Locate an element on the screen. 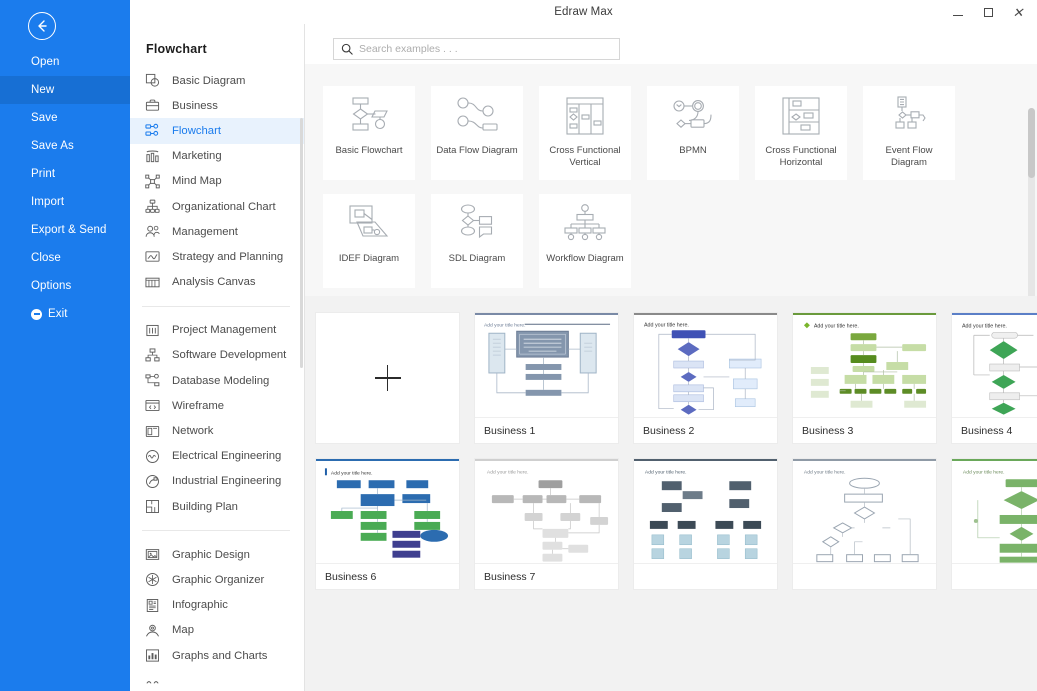  maximize-button is located at coordinates (988, 12).